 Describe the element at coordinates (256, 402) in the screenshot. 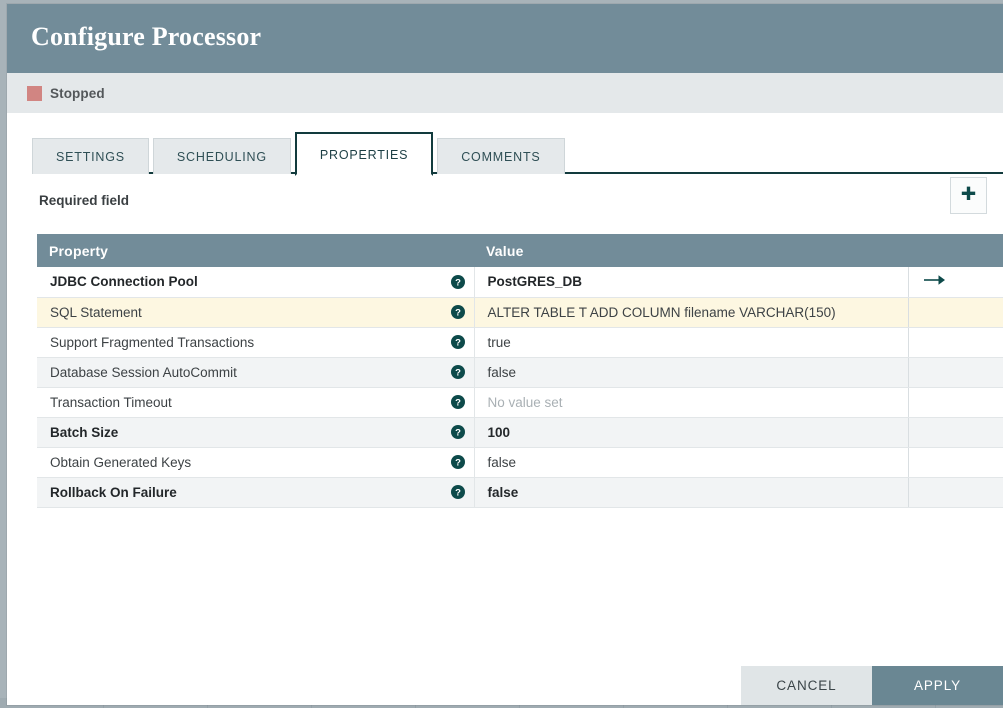

I see `property-cell: Transaction Timeout?` at that location.